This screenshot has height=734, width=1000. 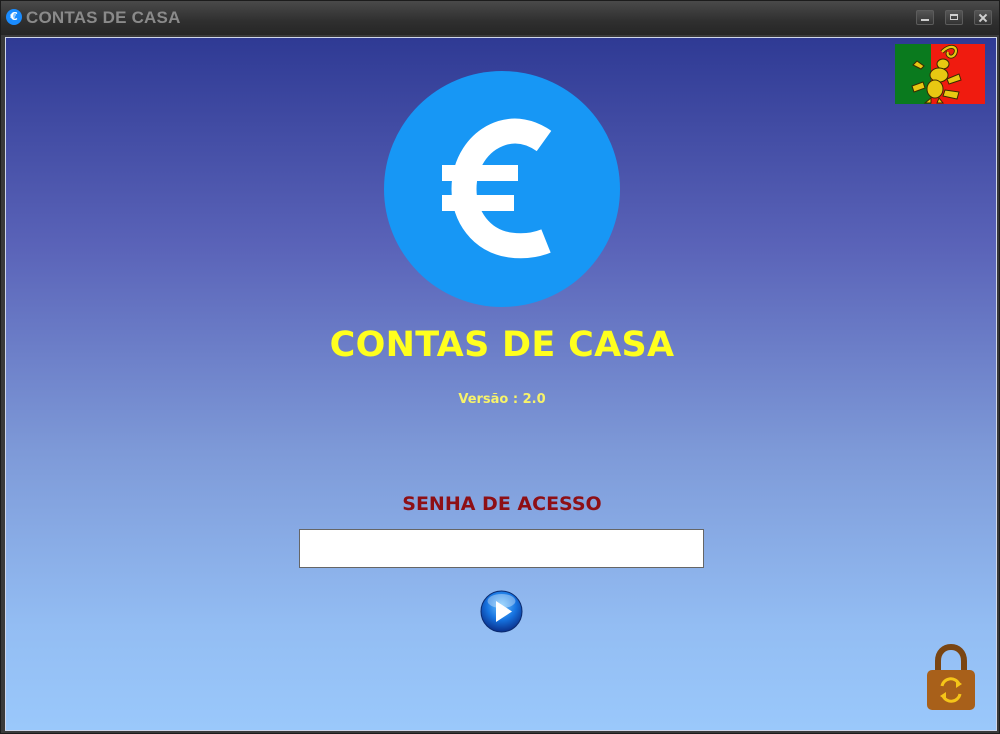 I want to click on title-bar: € CONTAS DE CASA, so click(x=500, y=18).